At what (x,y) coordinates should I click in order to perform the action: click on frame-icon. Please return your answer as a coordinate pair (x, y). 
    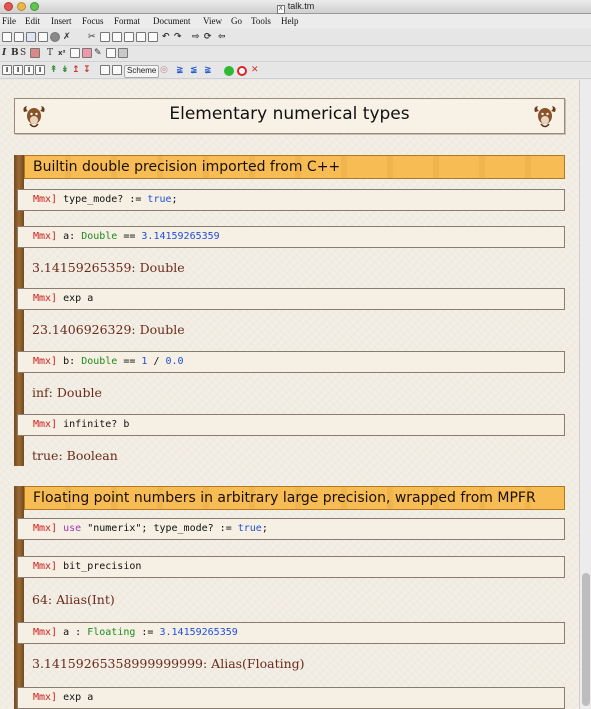
    Looking at the image, I should click on (111, 53).